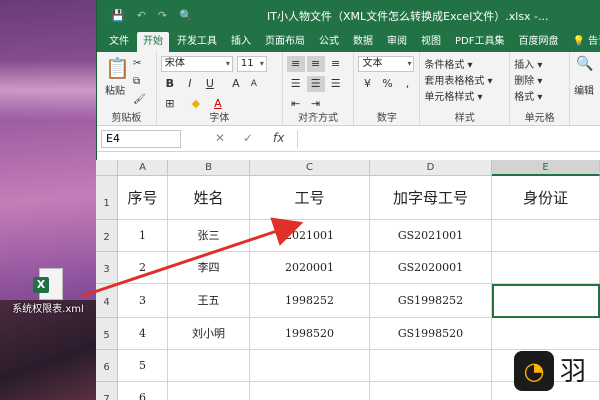  What do you see at coordinates (209, 301) in the screenshot?
I see `table-cell: 王五` at bounding box center [209, 301].